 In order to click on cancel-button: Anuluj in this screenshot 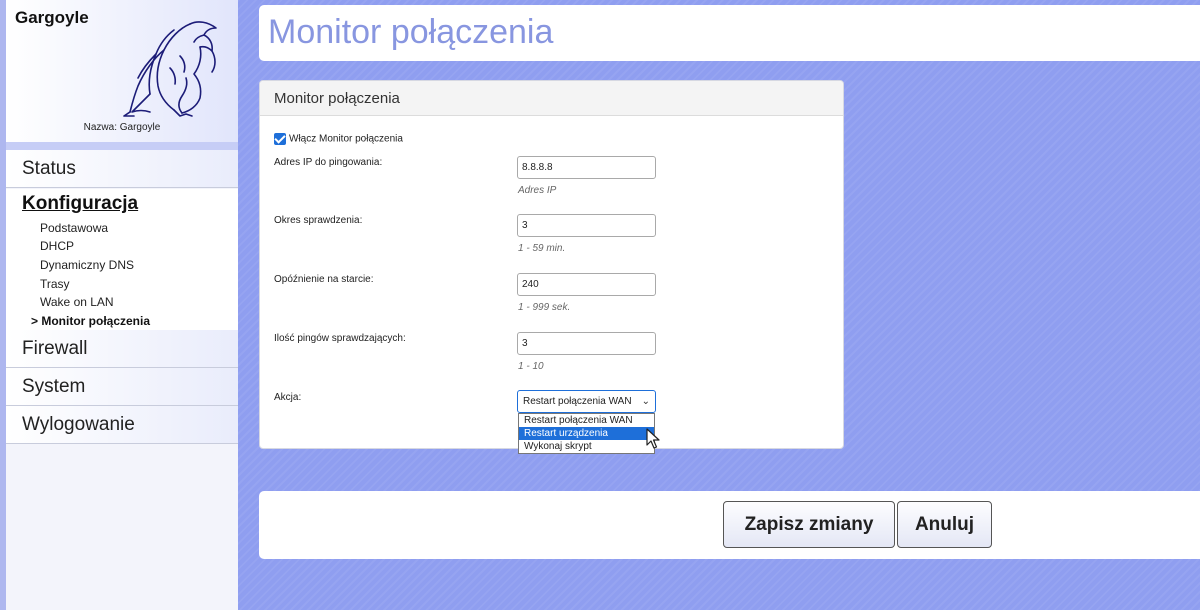, I will do `click(944, 524)`.